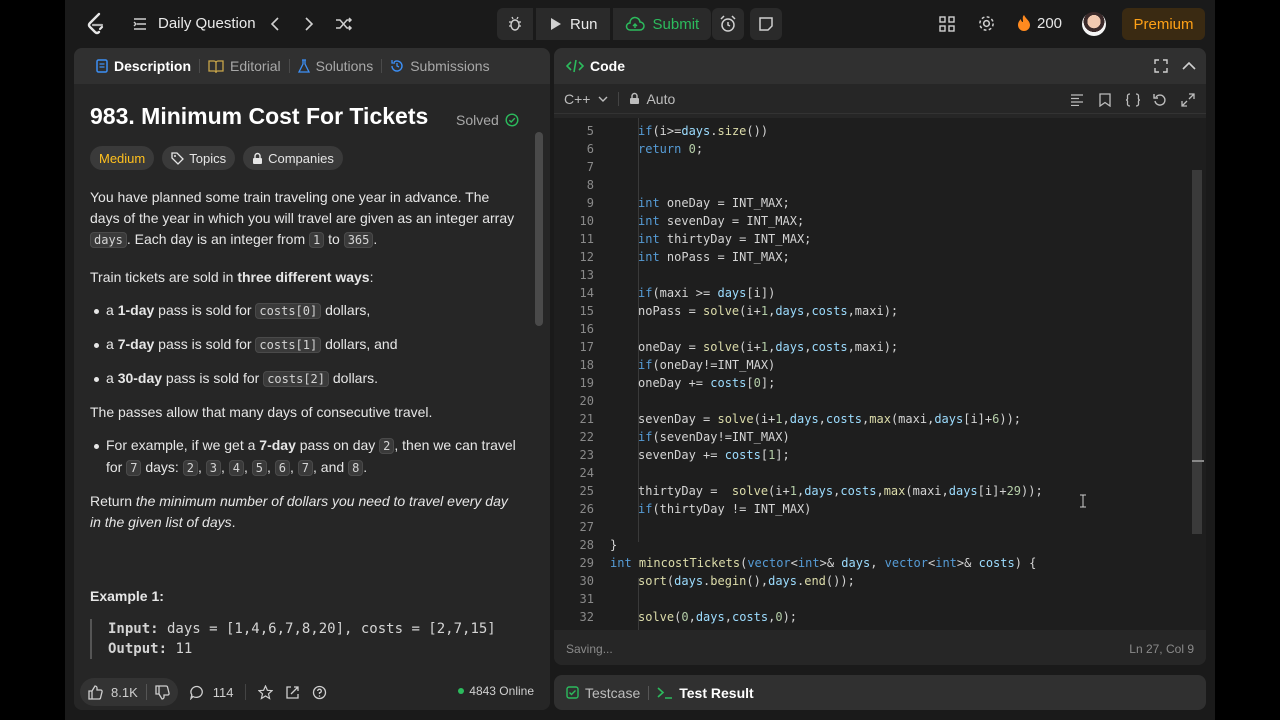 This screenshot has height=720, width=1280. What do you see at coordinates (880, 66) in the screenshot?
I see `code-header: Code` at bounding box center [880, 66].